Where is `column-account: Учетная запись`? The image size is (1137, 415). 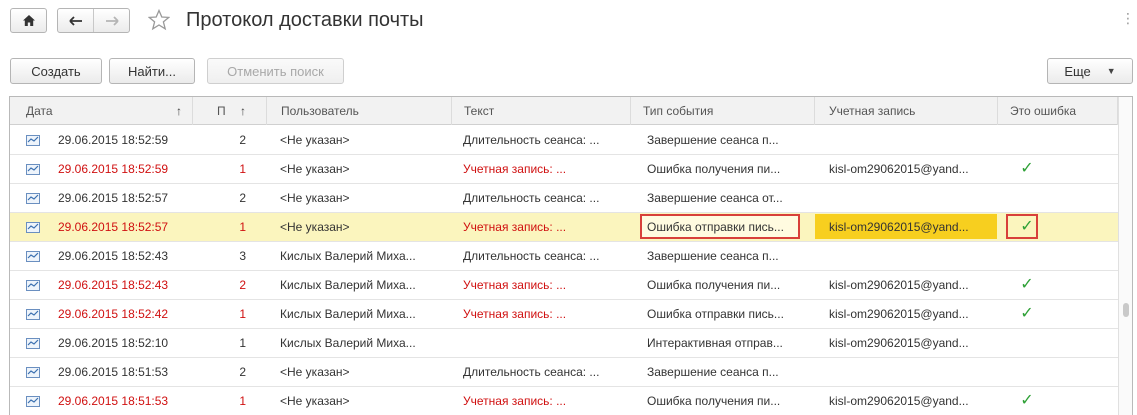 column-account: Учетная запись is located at coordinates (906, 111).